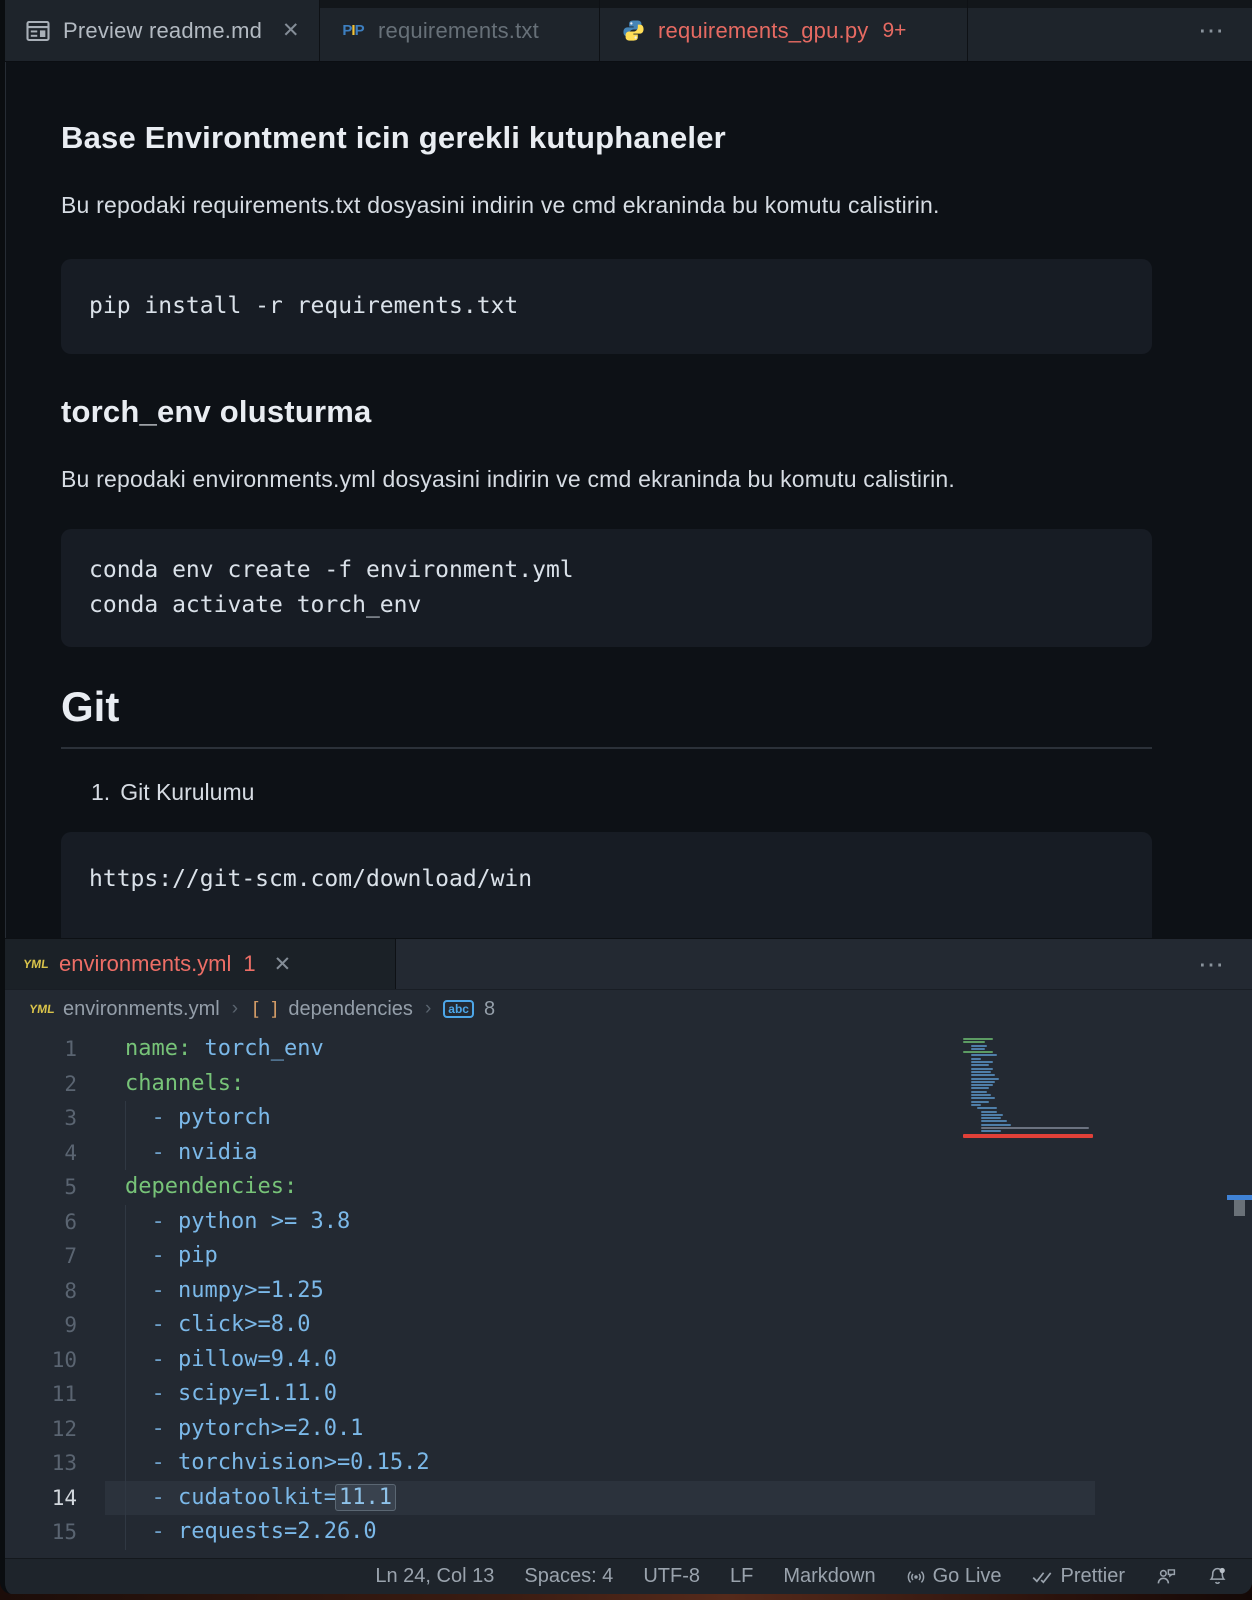  What do you see at coordinates (211, 1186) in the screenshot?
I see `line-content: dependencies:` at bounding box center [211, 1186].